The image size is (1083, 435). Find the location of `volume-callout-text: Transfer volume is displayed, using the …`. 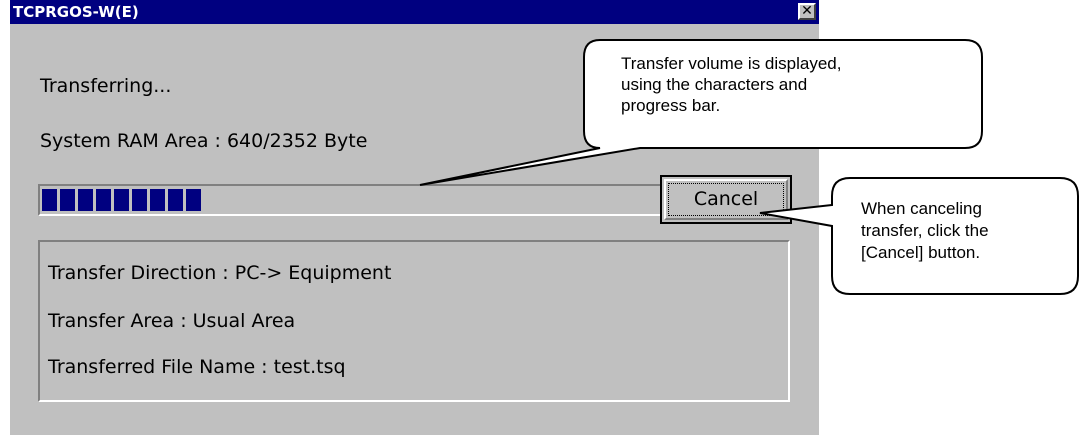

volume-callout-text: Transfer volume is displayed, using the … is located at coordinates (731, 84).